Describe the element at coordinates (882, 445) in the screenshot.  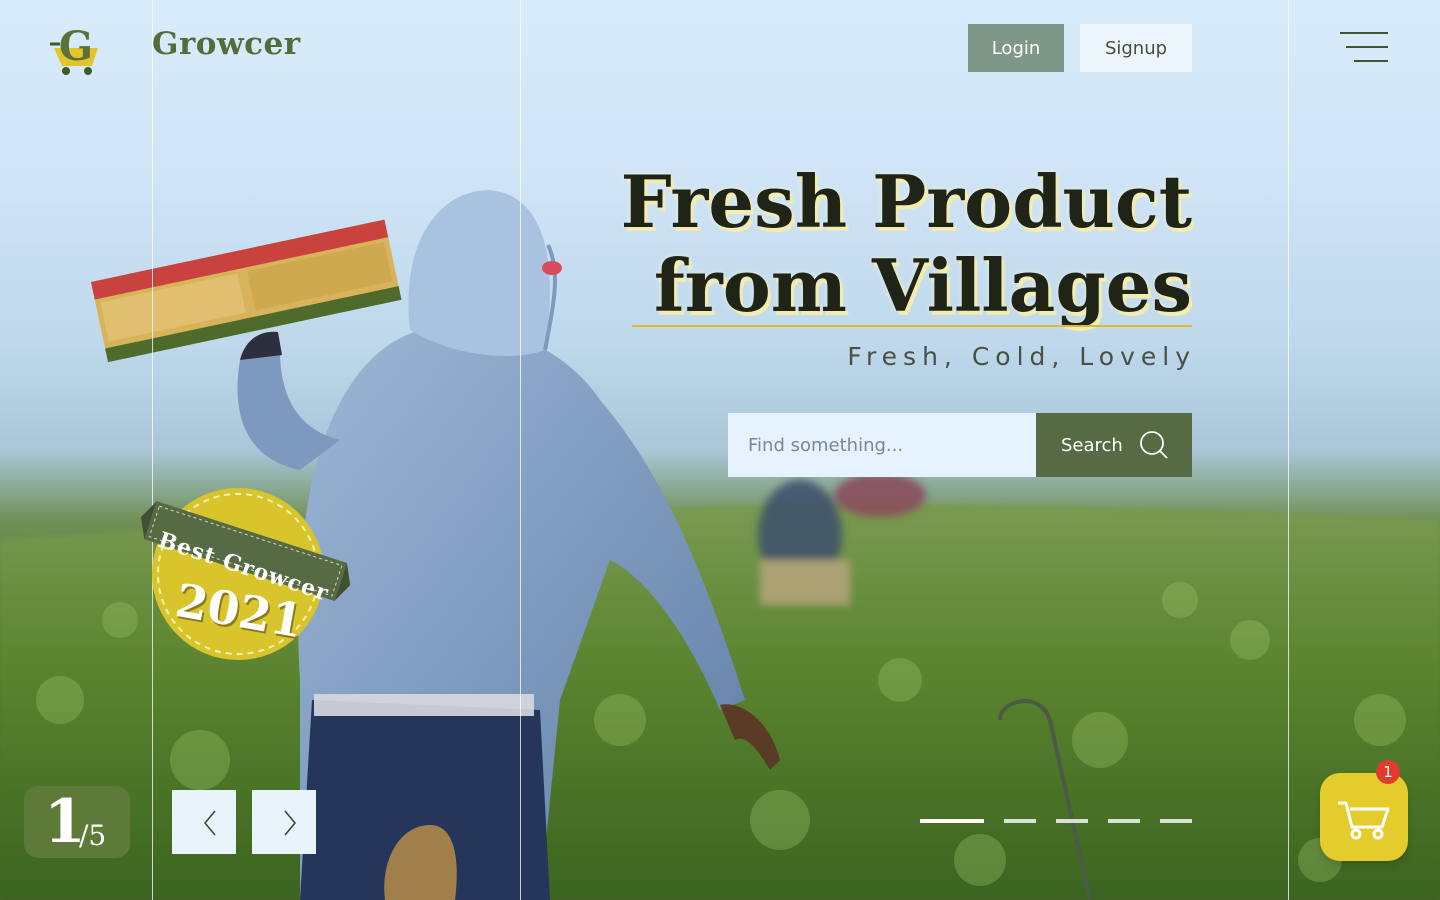
I see `search-input` at that location.